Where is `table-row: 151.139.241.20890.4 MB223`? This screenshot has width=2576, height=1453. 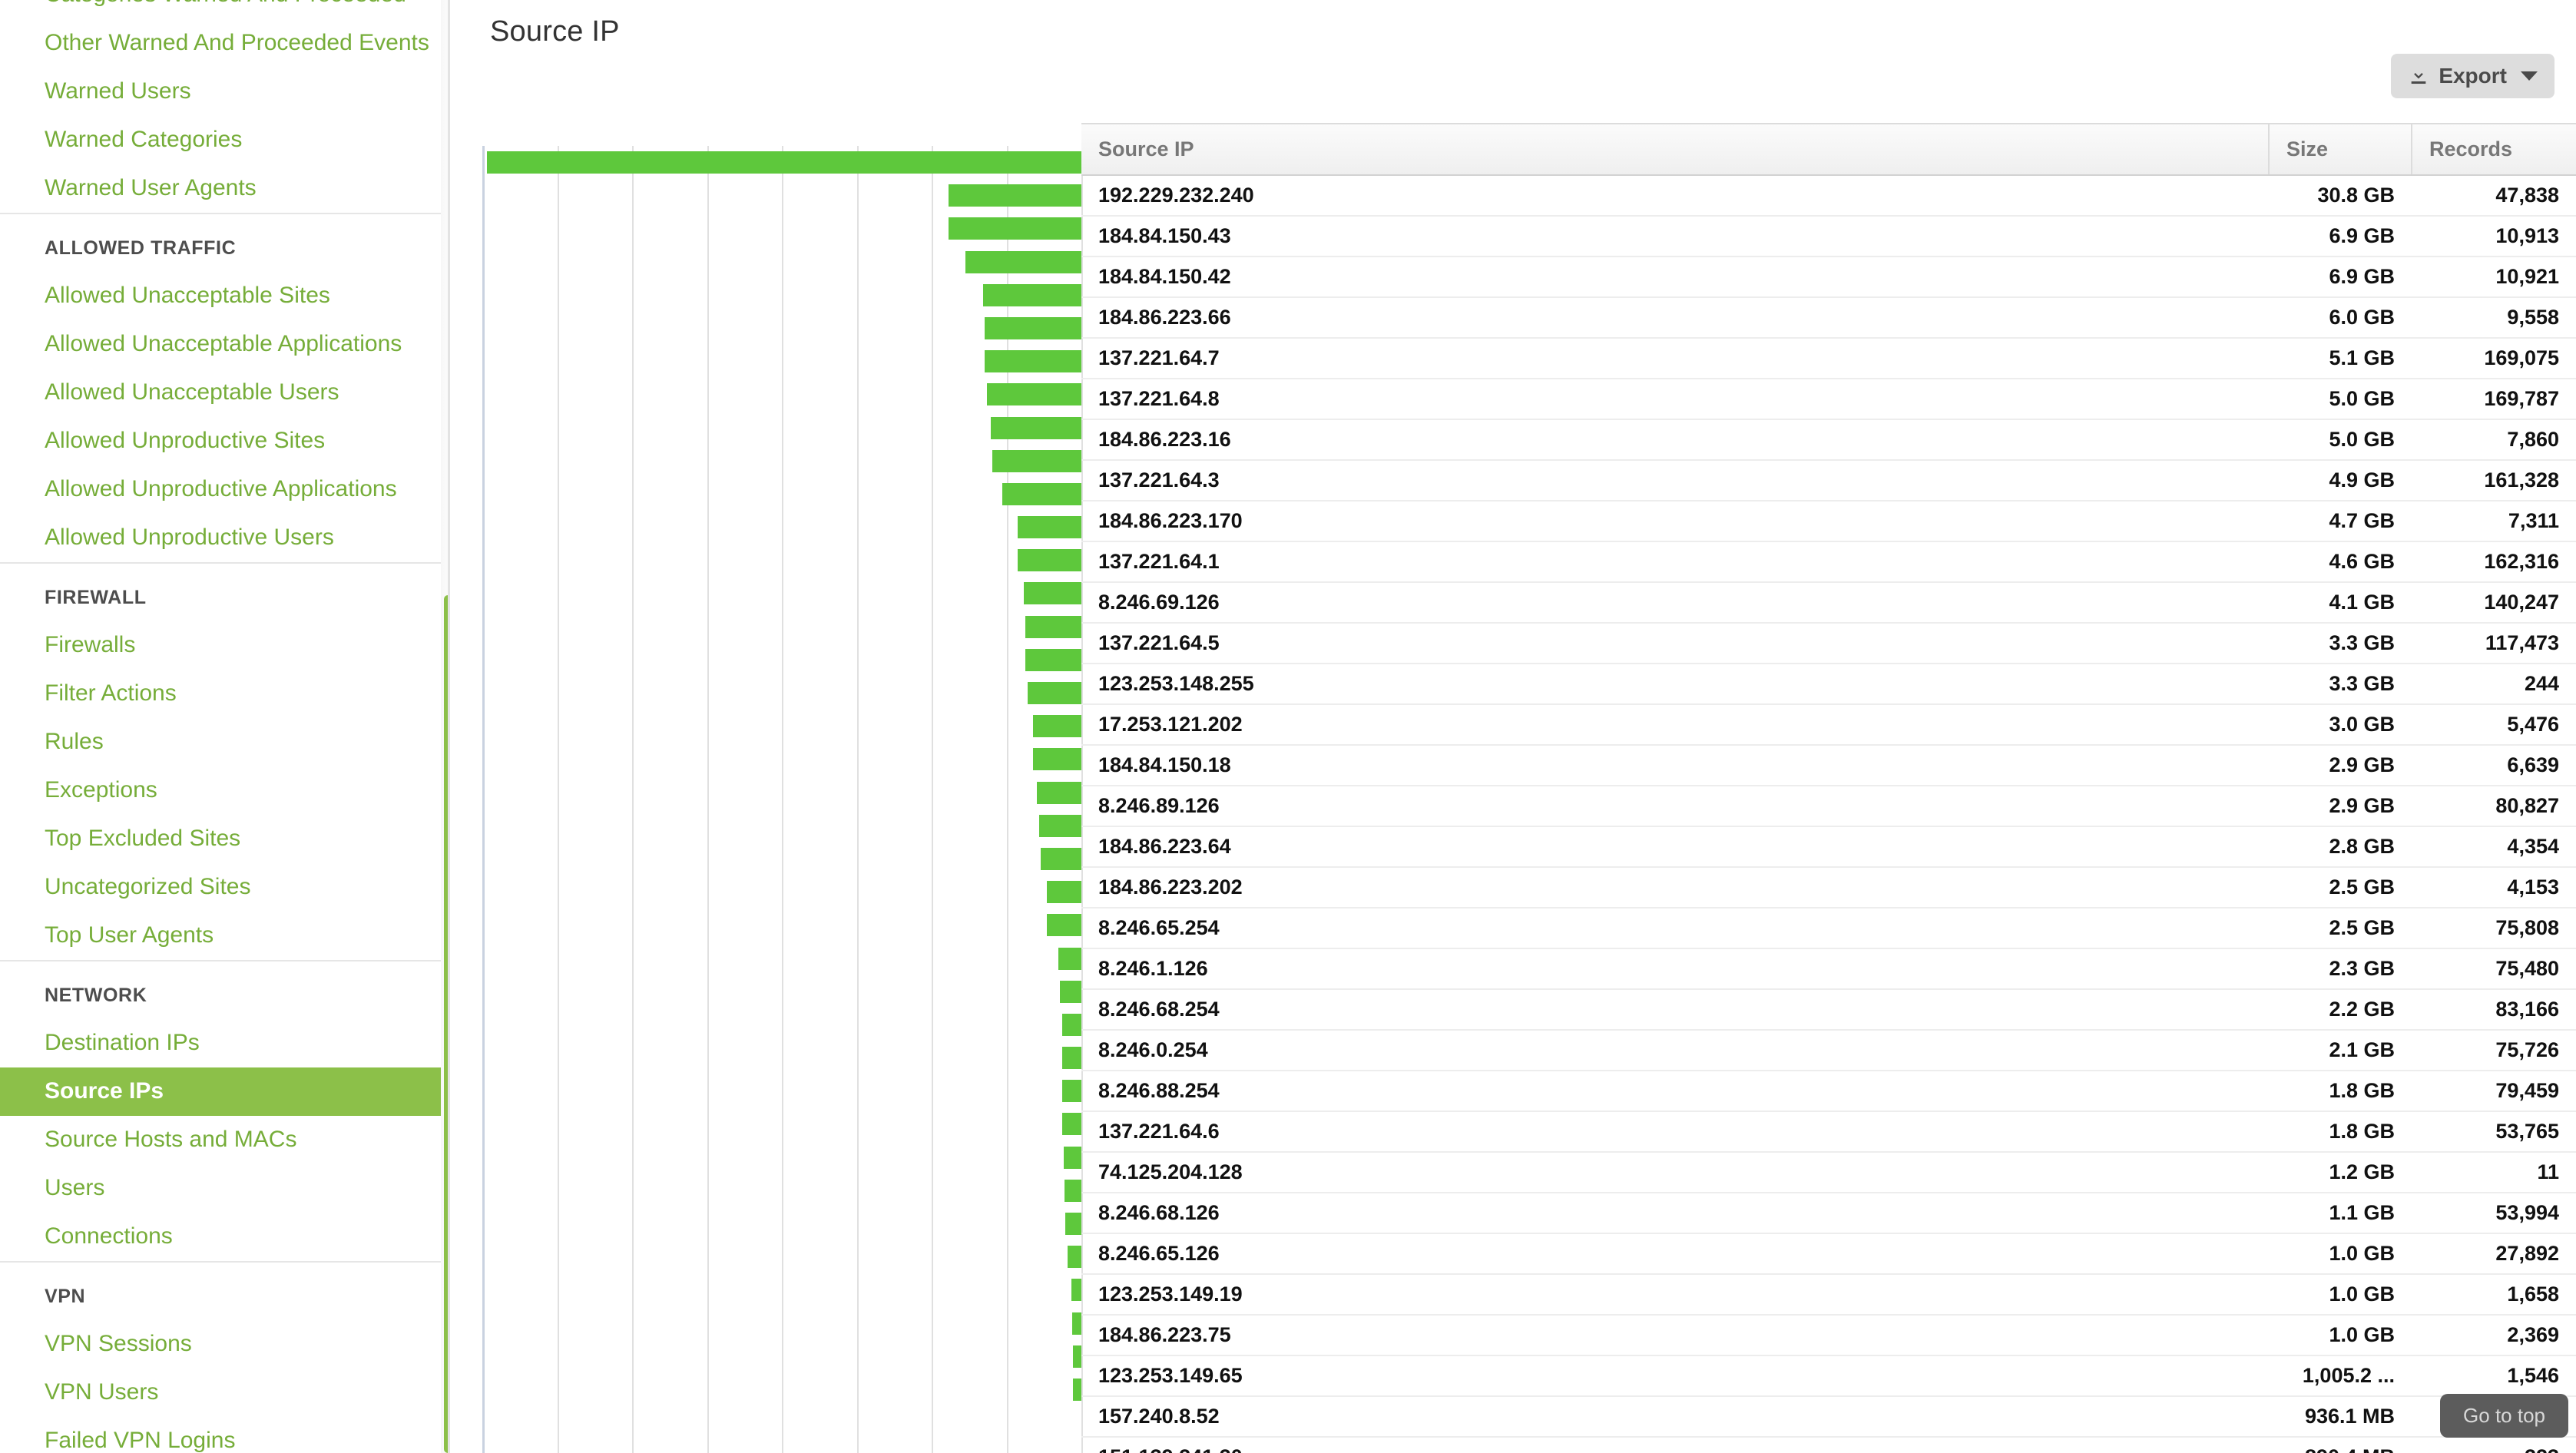 table-row: 151.139.241.20890.4 MB223 is located at coordinates (1828, 1445).